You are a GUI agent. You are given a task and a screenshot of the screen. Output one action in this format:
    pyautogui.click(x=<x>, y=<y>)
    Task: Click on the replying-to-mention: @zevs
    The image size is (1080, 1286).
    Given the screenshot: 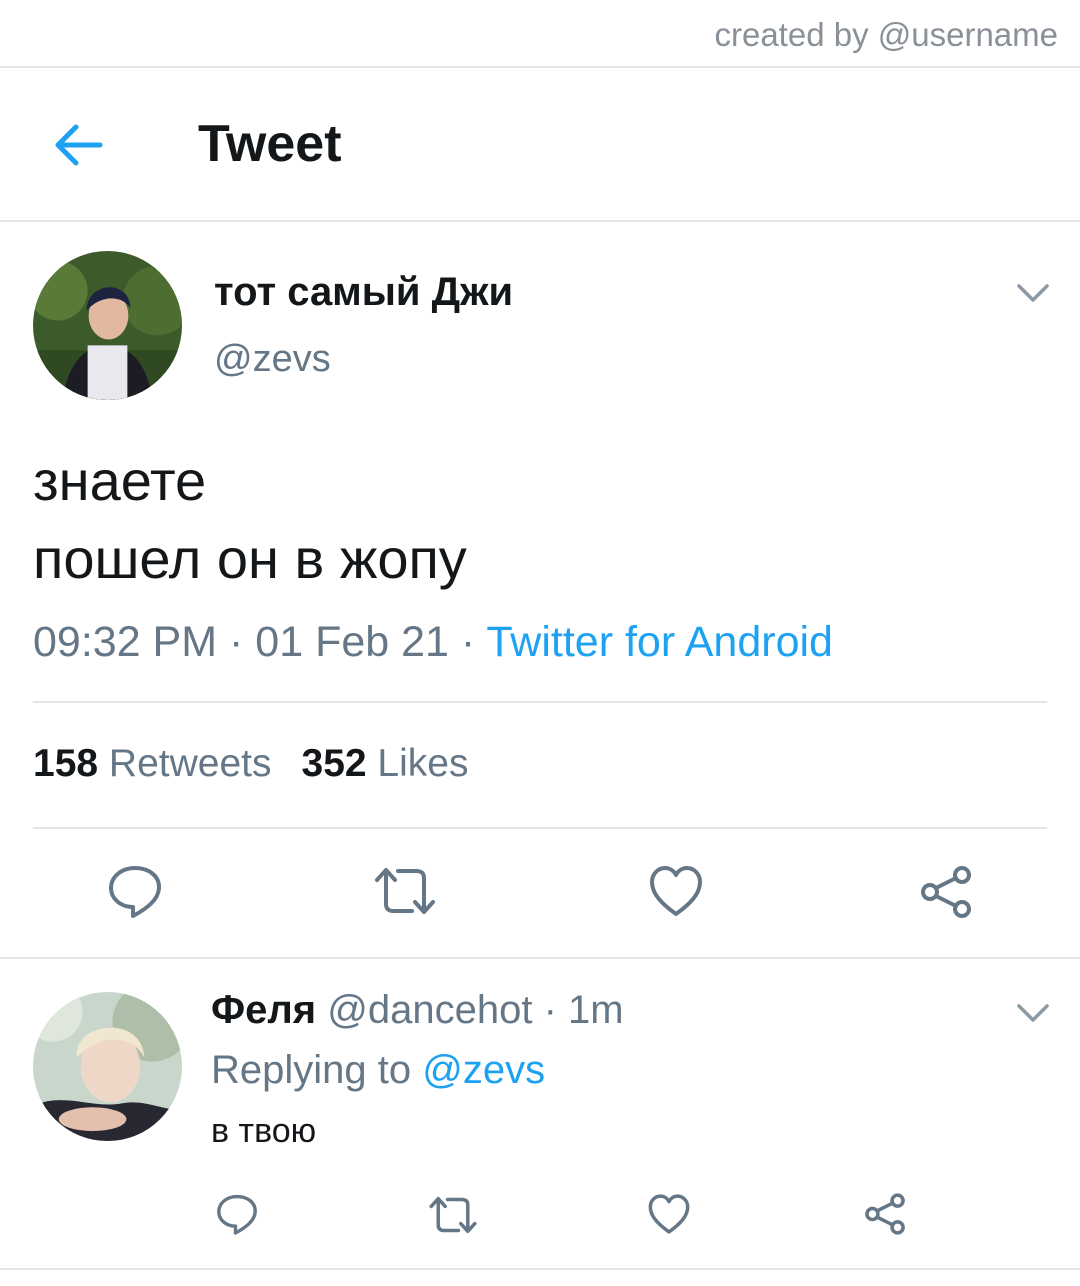 What is the action you would take?
    pyautogui.click(x=483, y=1070)
    